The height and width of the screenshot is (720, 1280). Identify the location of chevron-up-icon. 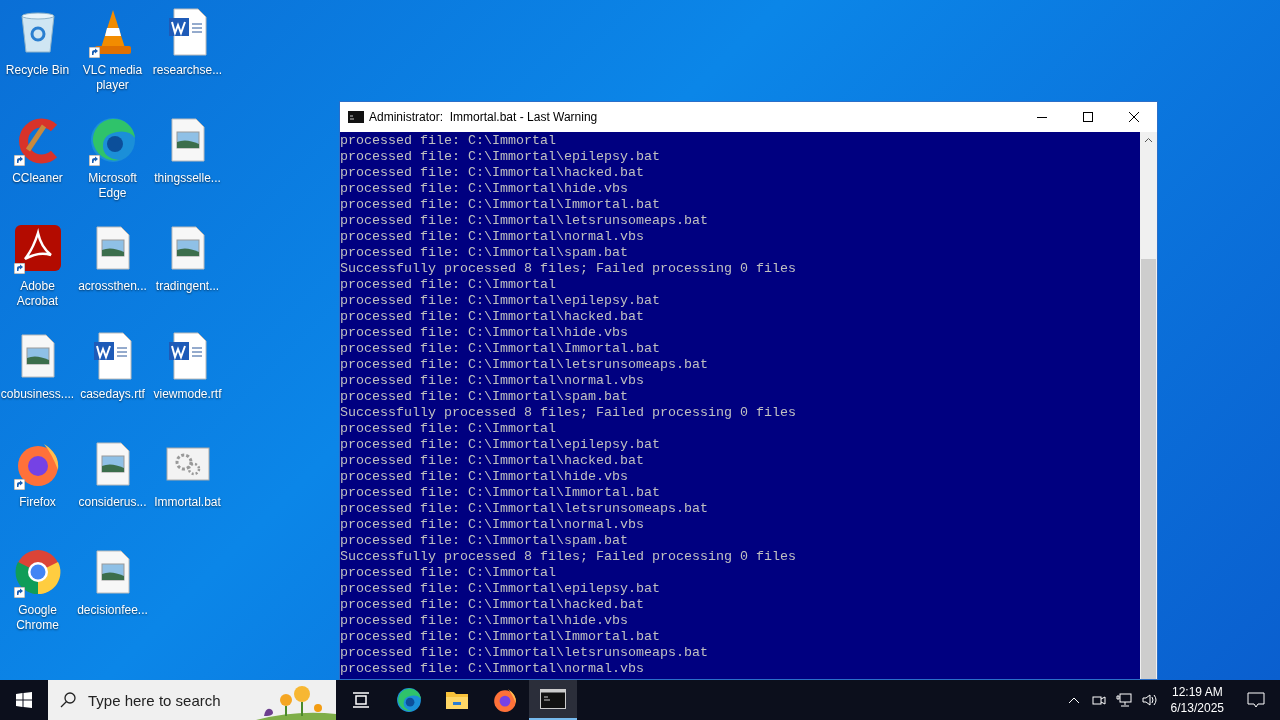
(1073, 700).